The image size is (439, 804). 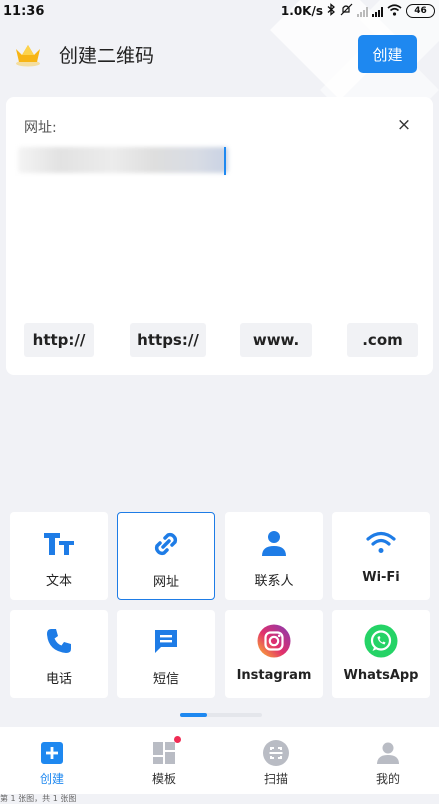 What do you see at coordinates (58, 679) in the screenshot?
I see `type-phone-label: 电话` at bounding box center [58, 679].